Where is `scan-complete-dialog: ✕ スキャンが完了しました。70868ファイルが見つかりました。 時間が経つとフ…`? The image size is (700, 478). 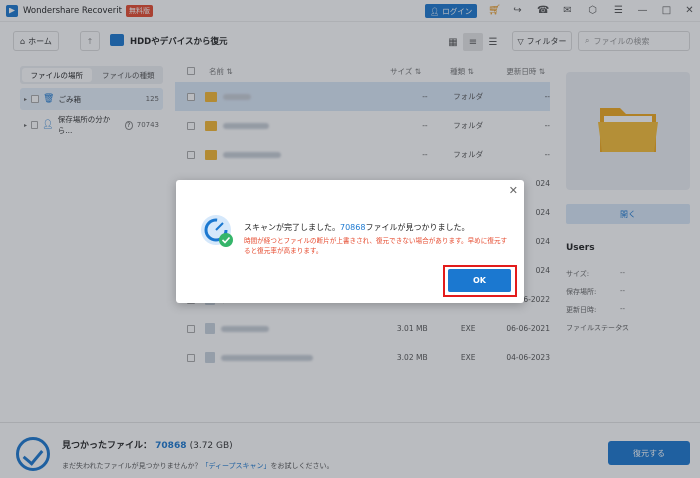
scan-complete-dialog: ✕ スキャンが完了しました。70868ファイルが見つかりました。 時間が経つとフ… is located at coordinates (350, 241).